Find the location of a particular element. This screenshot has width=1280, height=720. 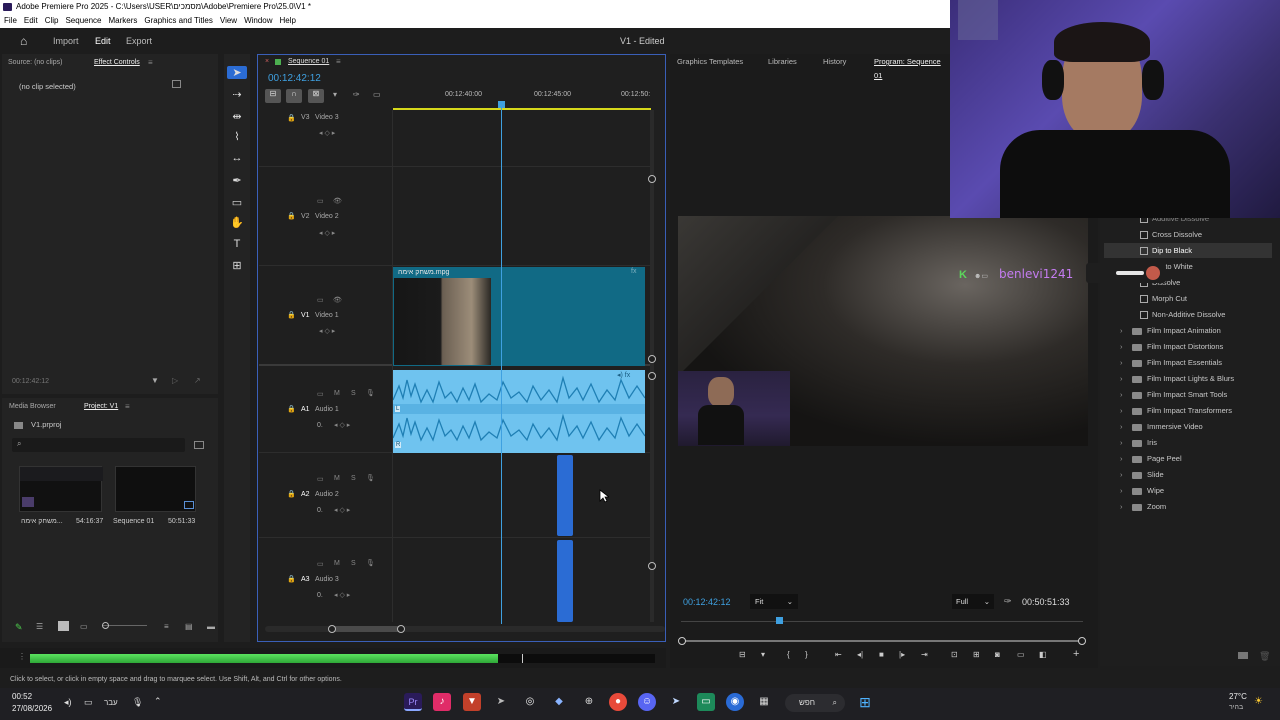

timeline-hscroll is located at coordinates (465, 629).